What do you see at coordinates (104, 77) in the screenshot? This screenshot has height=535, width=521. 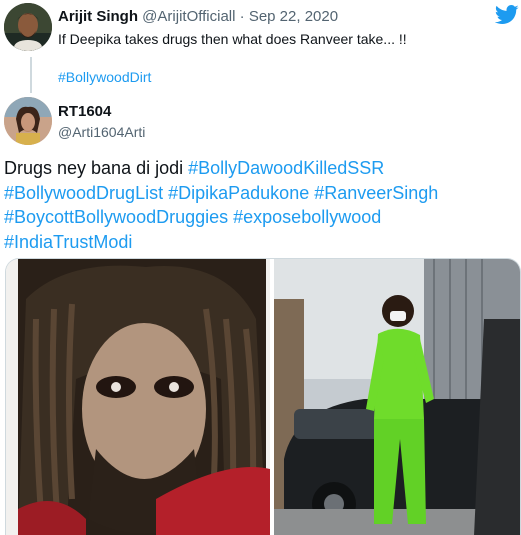 I see `hashtag-link: #BollywoodDirt` at bounding box center [104, 77].